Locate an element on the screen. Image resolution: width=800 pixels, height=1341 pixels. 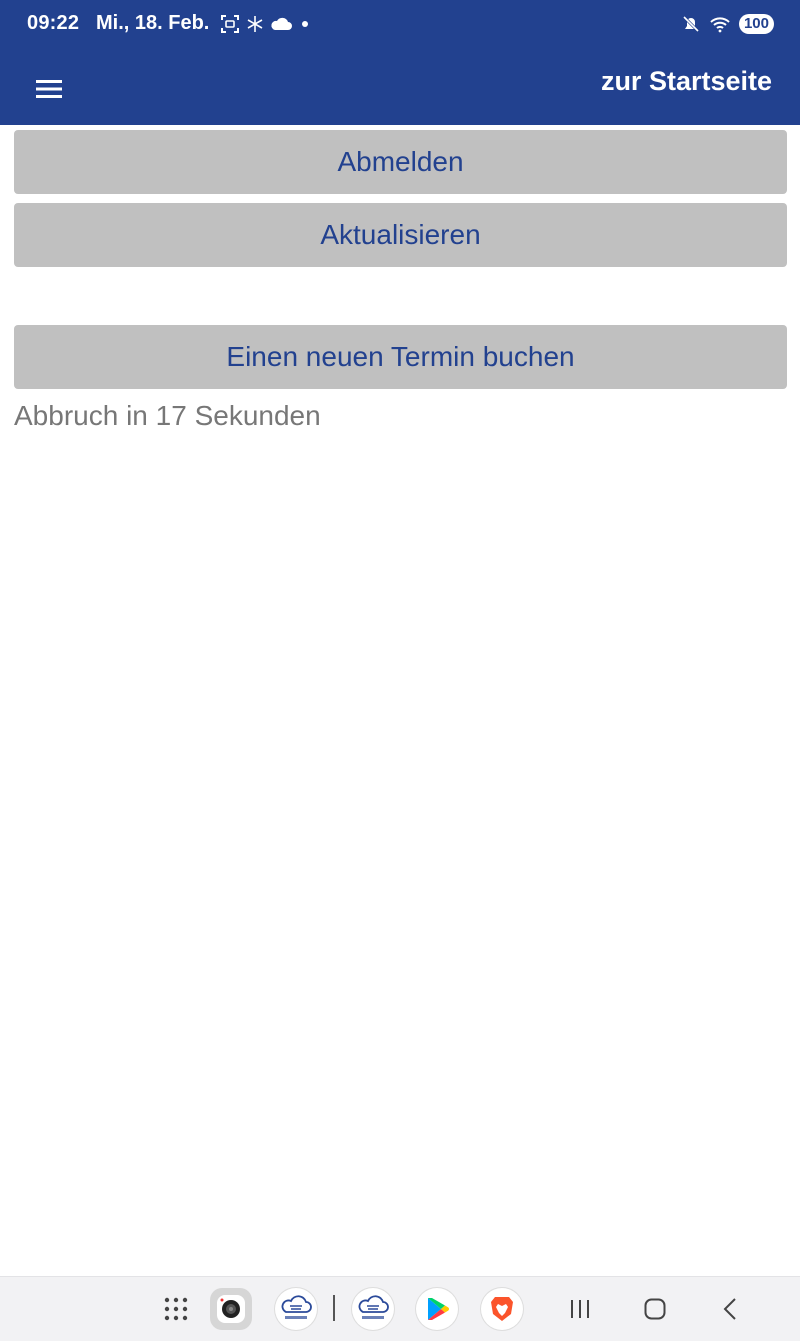
play-store-icon is located at coordinates (439, 1309).